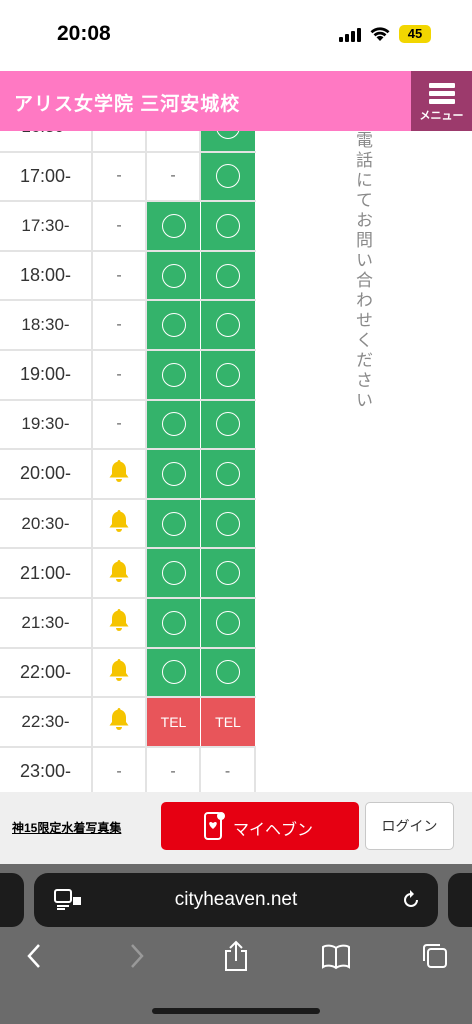  What do you see at coordinates (460, 900) in the screenshot?
I see `next-tab-peek` at bounding box center [460, 900].